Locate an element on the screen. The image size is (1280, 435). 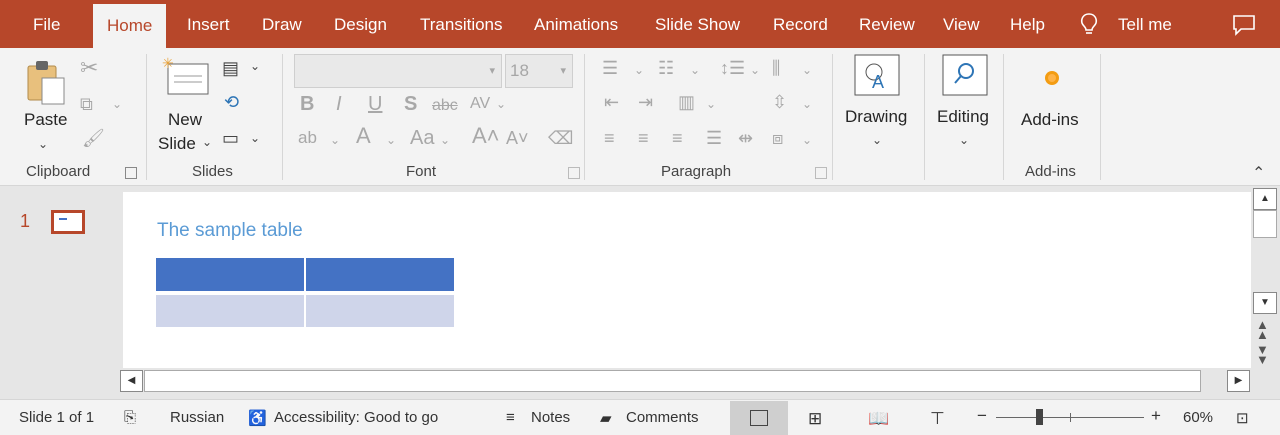
distributed-icon: ⇹ is located at coordinates (745, 138).